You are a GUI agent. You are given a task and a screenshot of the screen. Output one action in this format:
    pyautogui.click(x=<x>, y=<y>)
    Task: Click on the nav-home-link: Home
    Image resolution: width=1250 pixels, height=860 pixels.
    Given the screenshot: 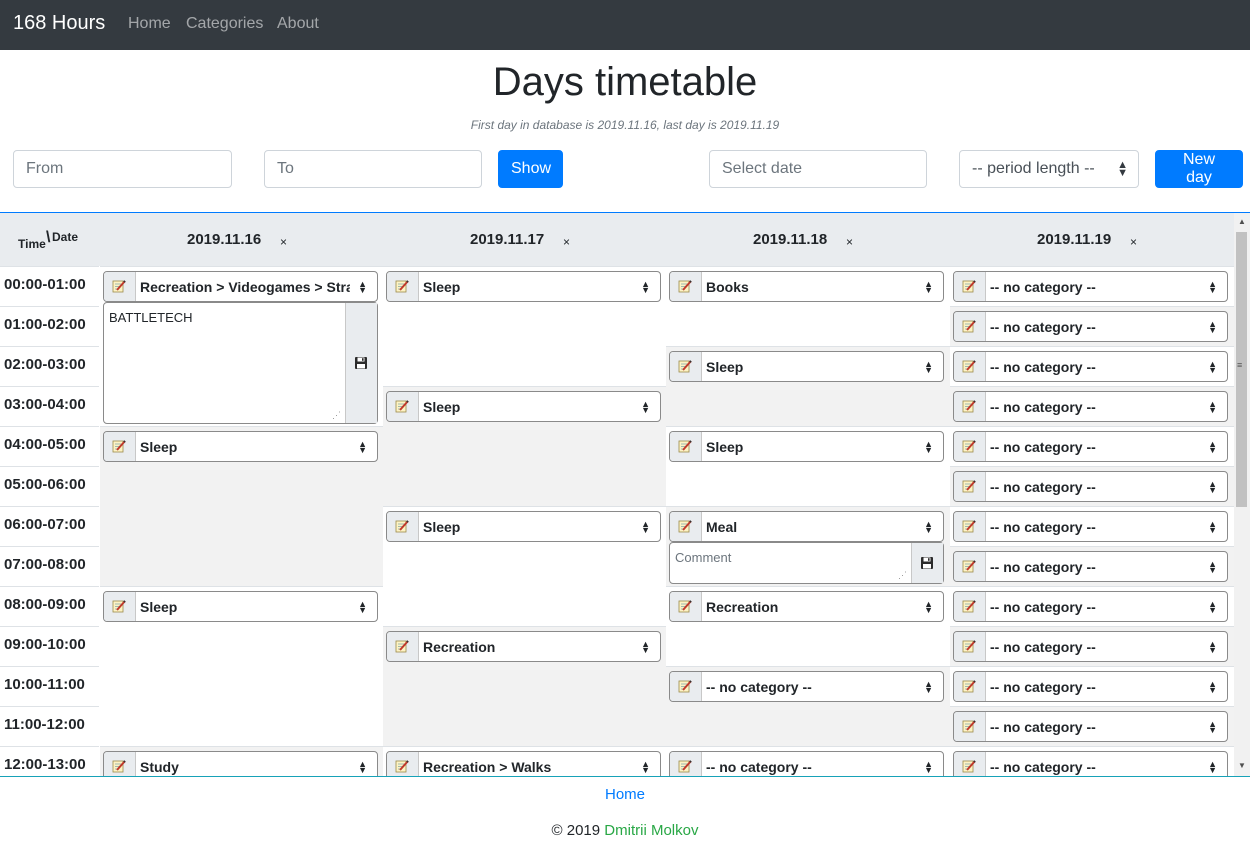 What is the action you would take?
    pyautogui.click(x=149, y=24)
    